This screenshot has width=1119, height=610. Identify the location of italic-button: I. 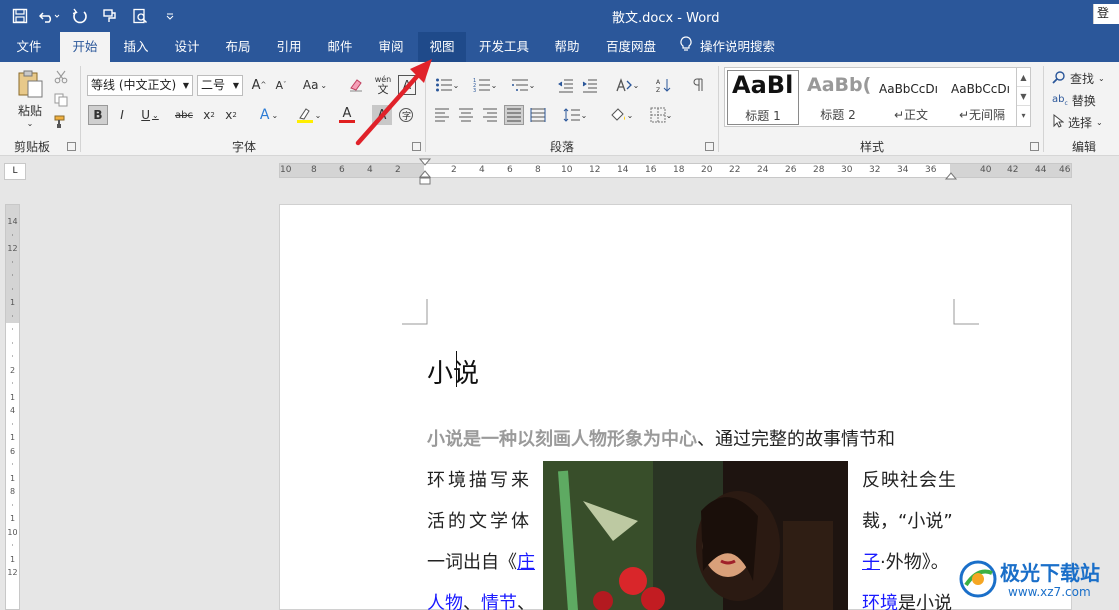
(122, 115).